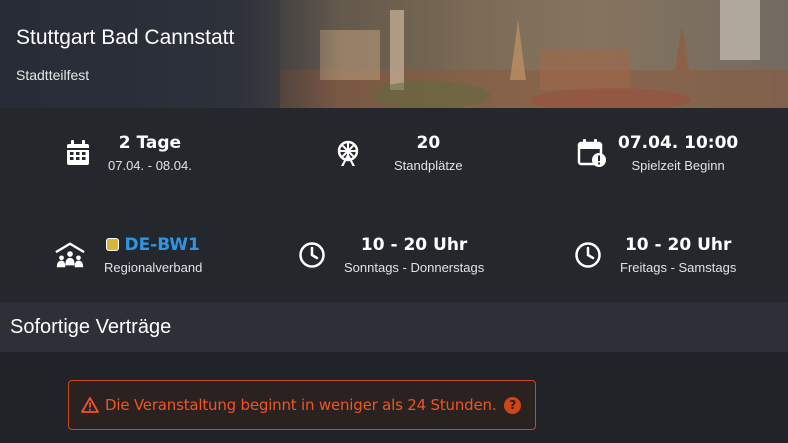 The height and width of the screenshot is (443, 788). Describe the element at coordinates (150, 143) in the screenshot. I see `stat-main: 2 Tage` at that location.